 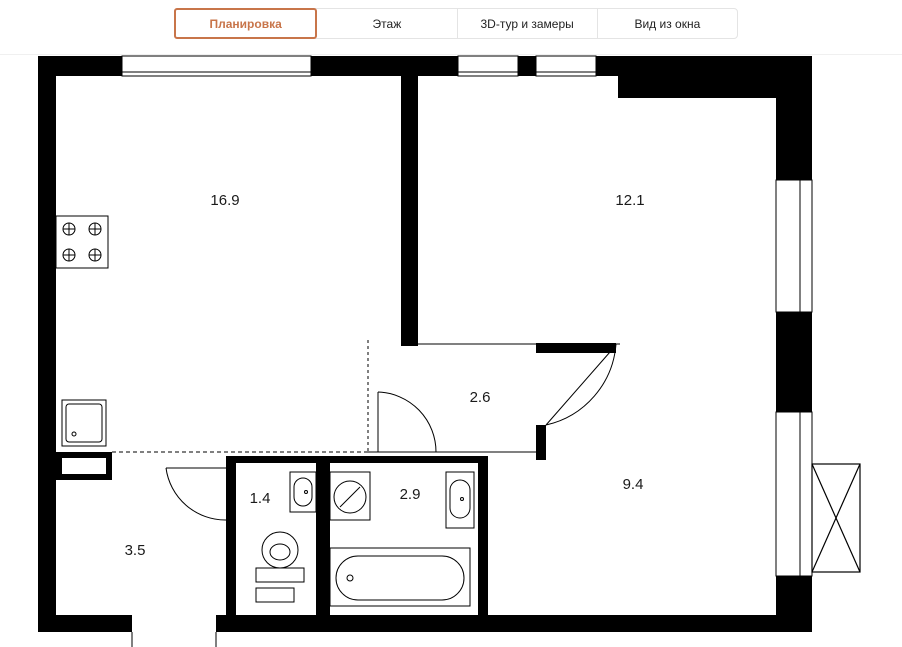 I want to click on room-area-bedroom: 12.1, so click(x=629, y=200).